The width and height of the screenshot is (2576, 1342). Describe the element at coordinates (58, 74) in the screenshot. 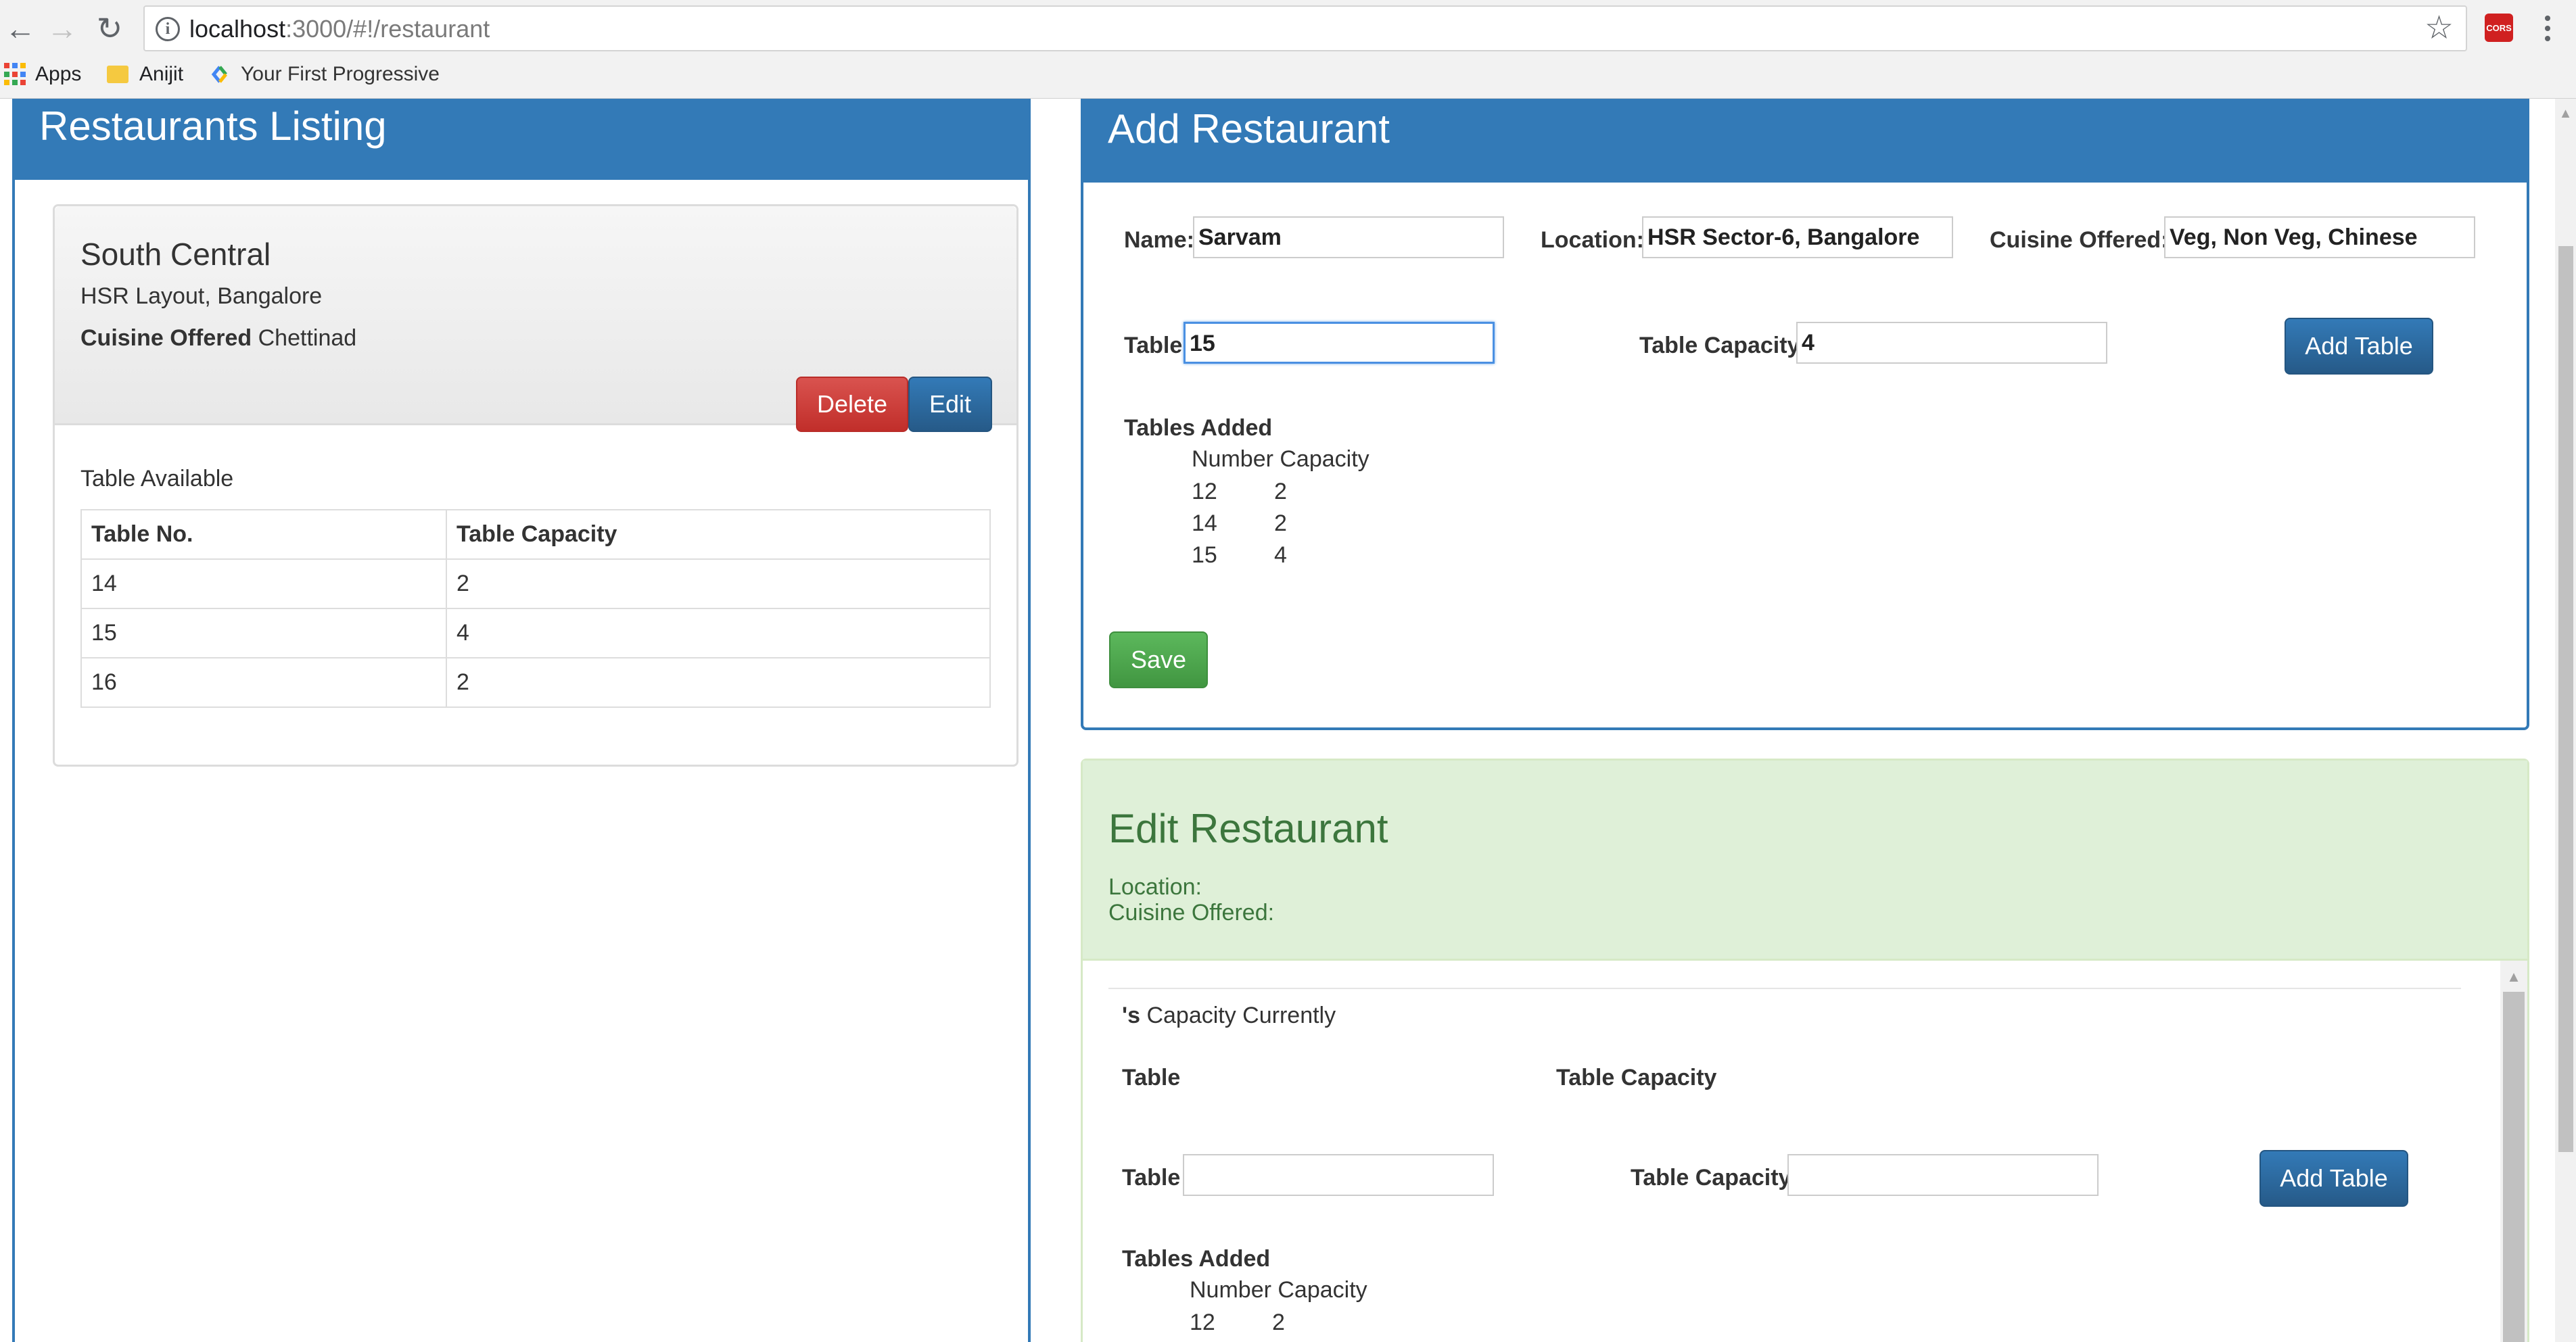

I see `bookmark-apps-label: Apps` at that location.